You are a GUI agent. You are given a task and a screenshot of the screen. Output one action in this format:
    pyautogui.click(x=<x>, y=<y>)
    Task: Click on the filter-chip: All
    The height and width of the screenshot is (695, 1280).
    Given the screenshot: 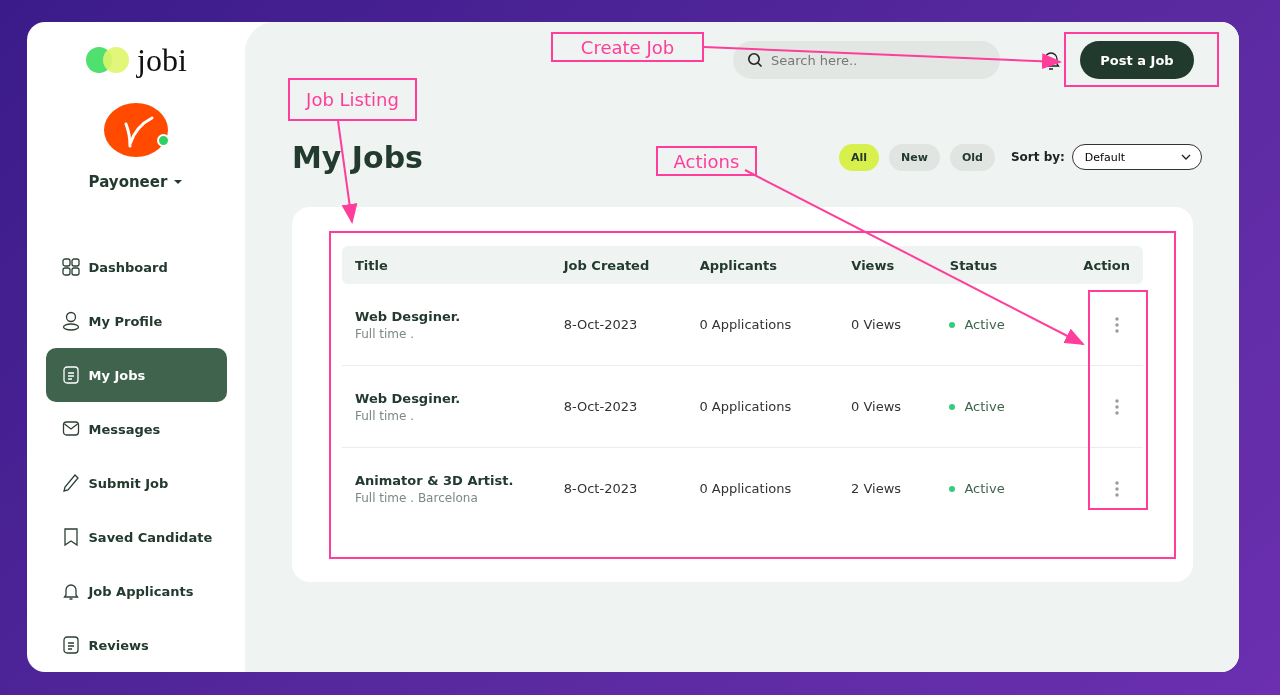 What is the action you would take?
    pyautogui.click(x=859, y=157)
    